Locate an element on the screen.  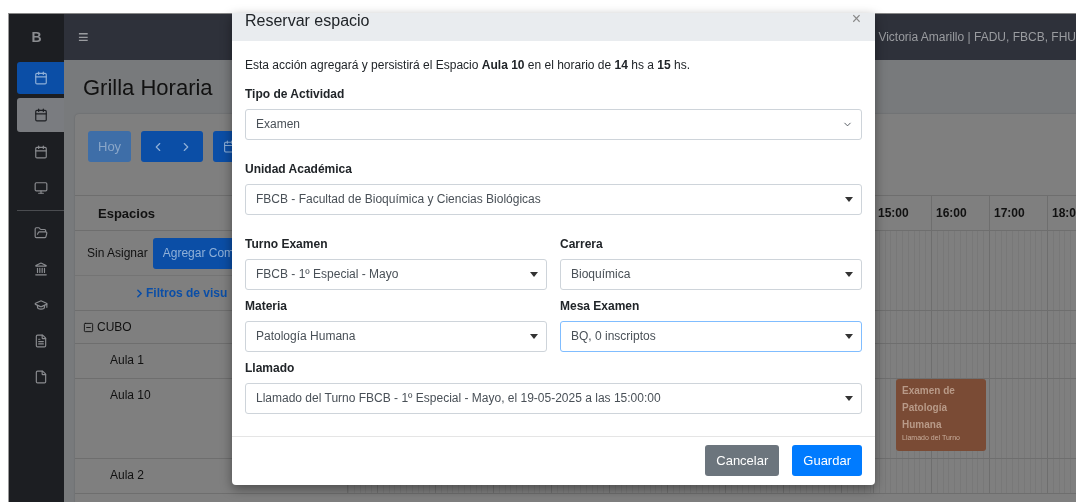
monitor-icon is located at coordinates (40, 188).